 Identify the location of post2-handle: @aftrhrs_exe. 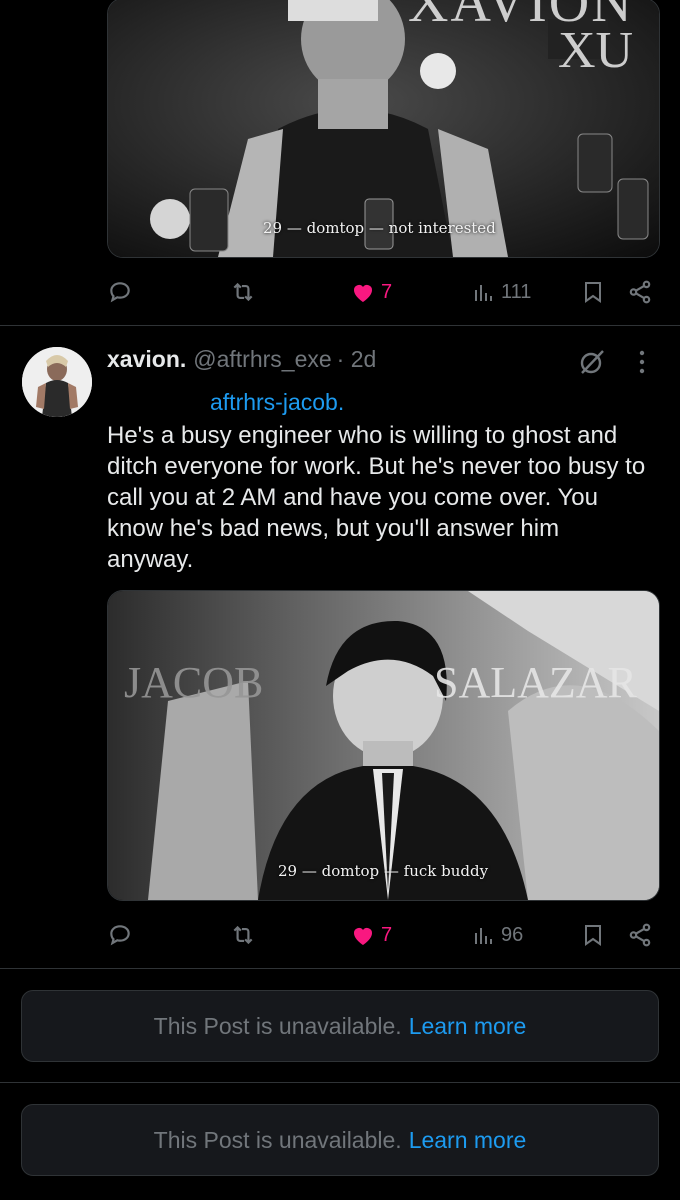
(262, 359).